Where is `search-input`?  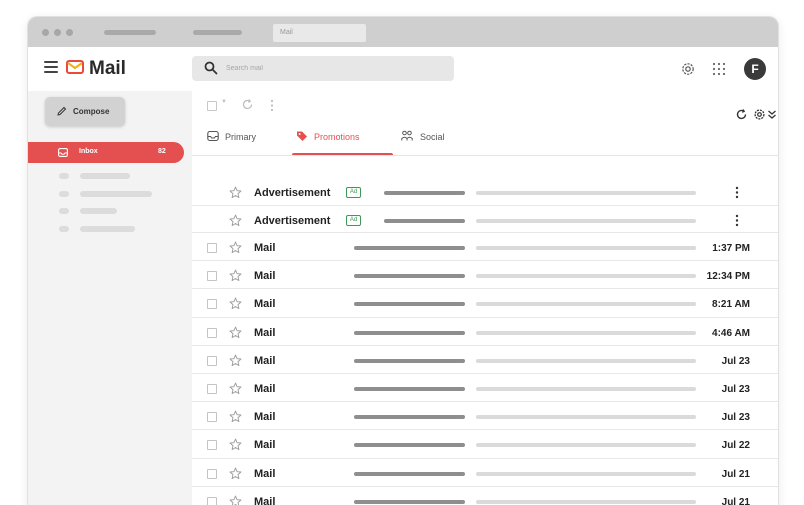 search-input is located at coordinates (333, 68).